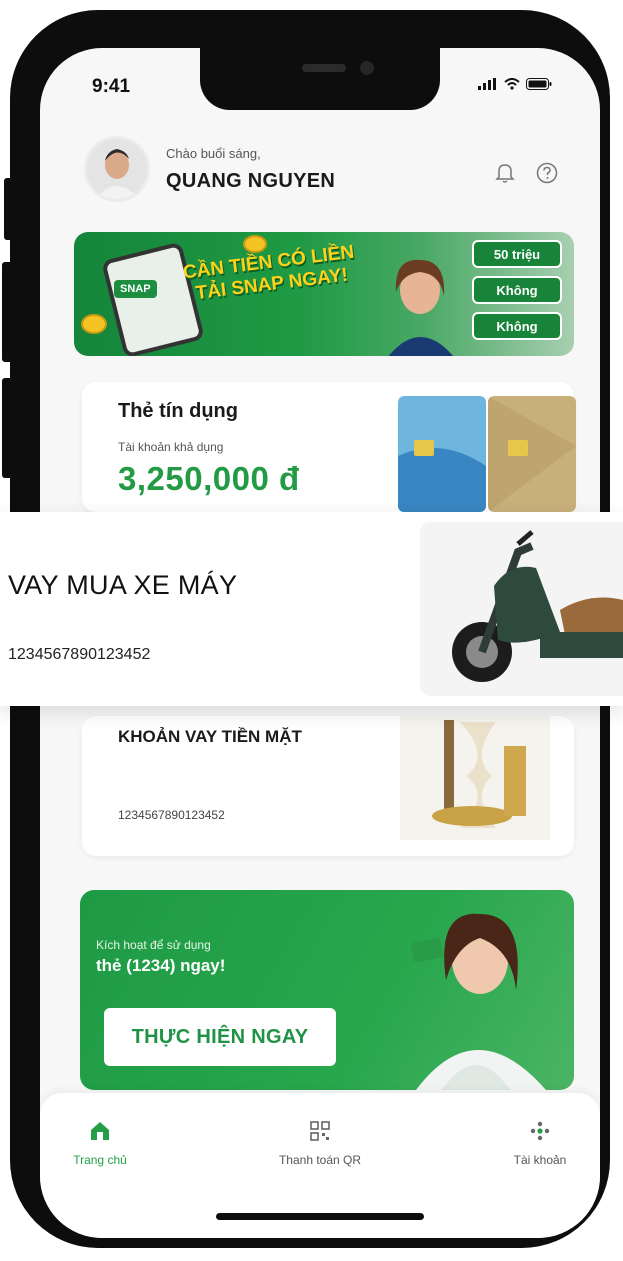 This screenshot has width=623, height=1261. What do you see at coordinates (475, 778) in the screenshot?
I see `hourglass-coins-image` at bounding box center [475, 778].